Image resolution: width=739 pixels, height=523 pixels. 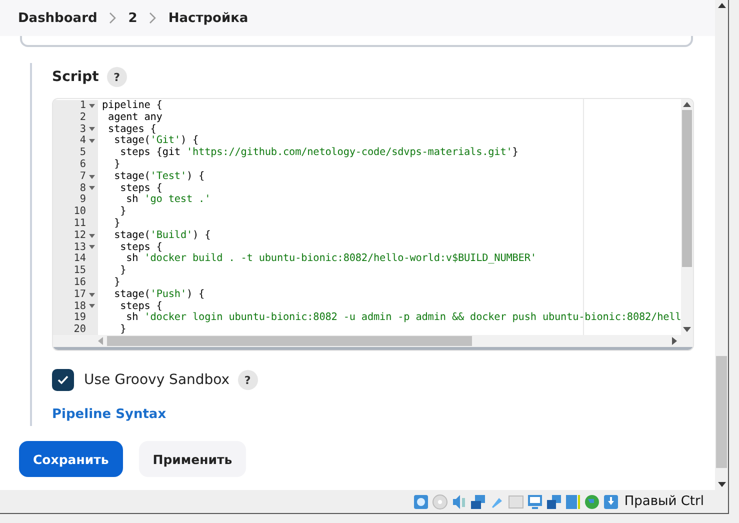 What do you see at coordinates (478, 502) in the screenshot?
I see `network-icon` at bounding box center [478, 502].